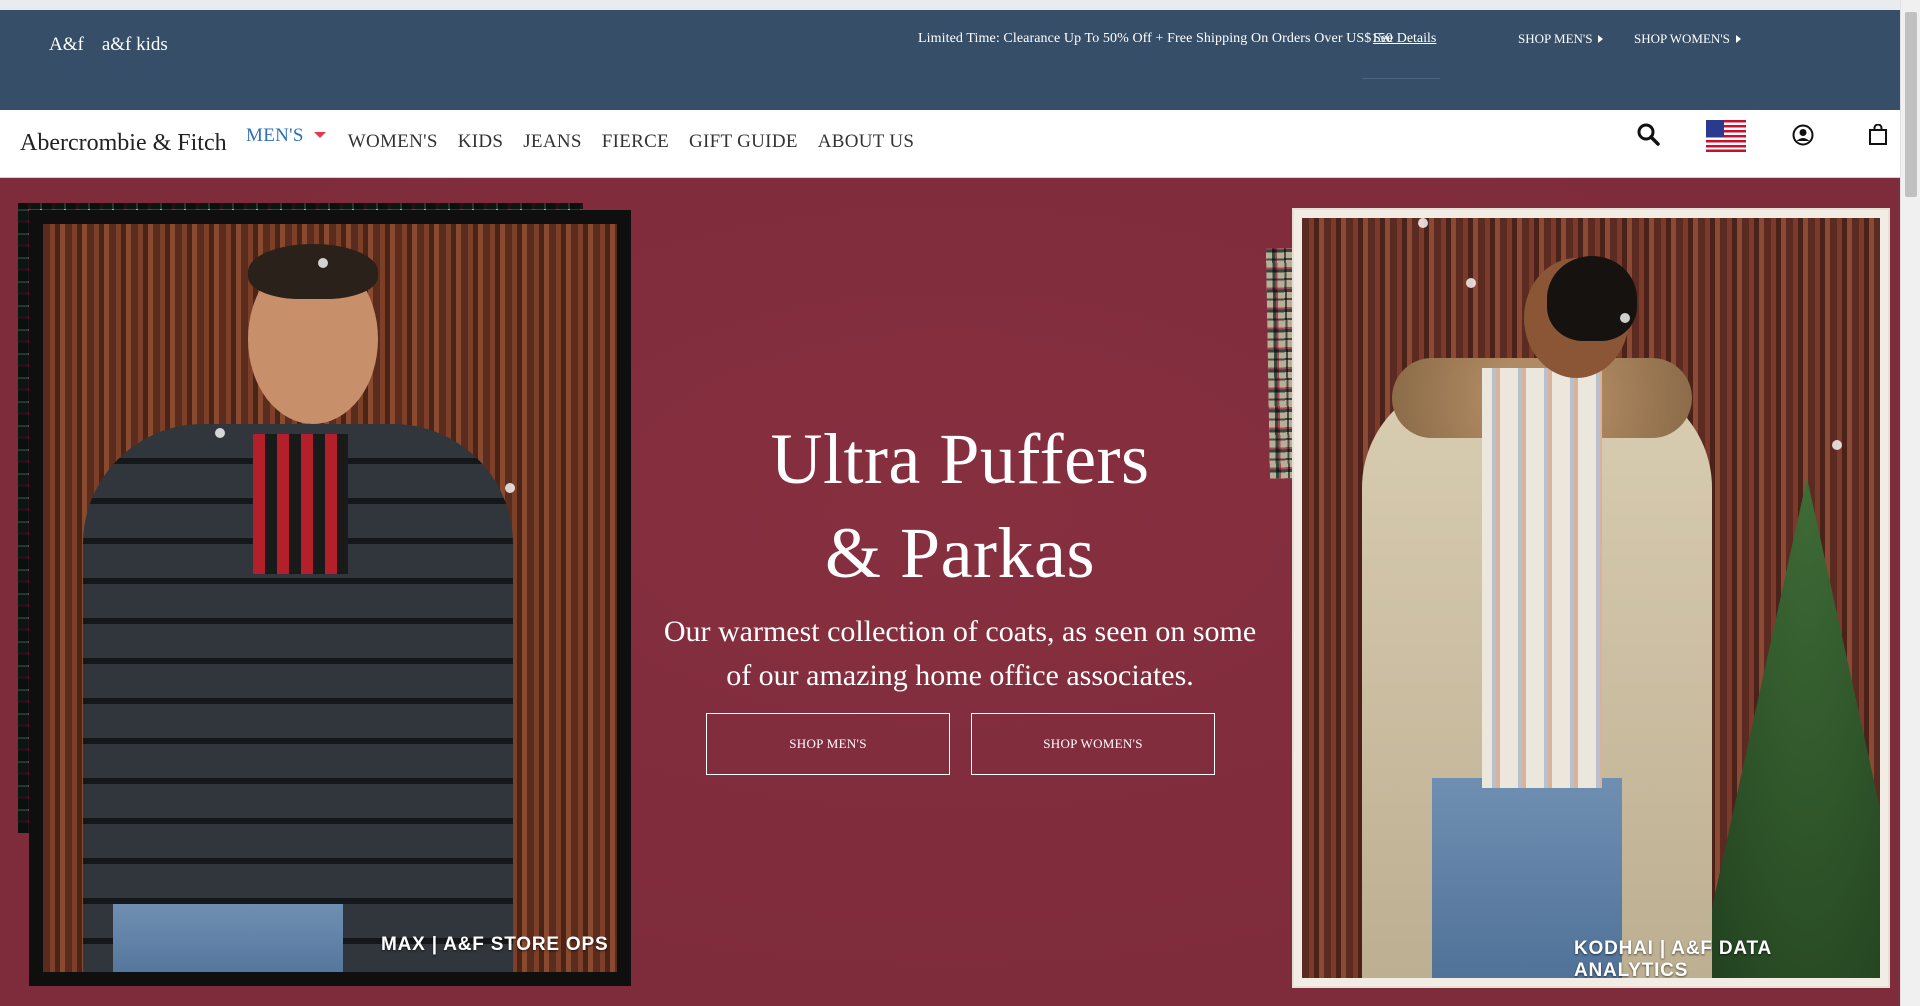  What do you see at coordinates (1803, 137) in the screenshot?
I see `account-icon` at bounding box center [1803, 137].